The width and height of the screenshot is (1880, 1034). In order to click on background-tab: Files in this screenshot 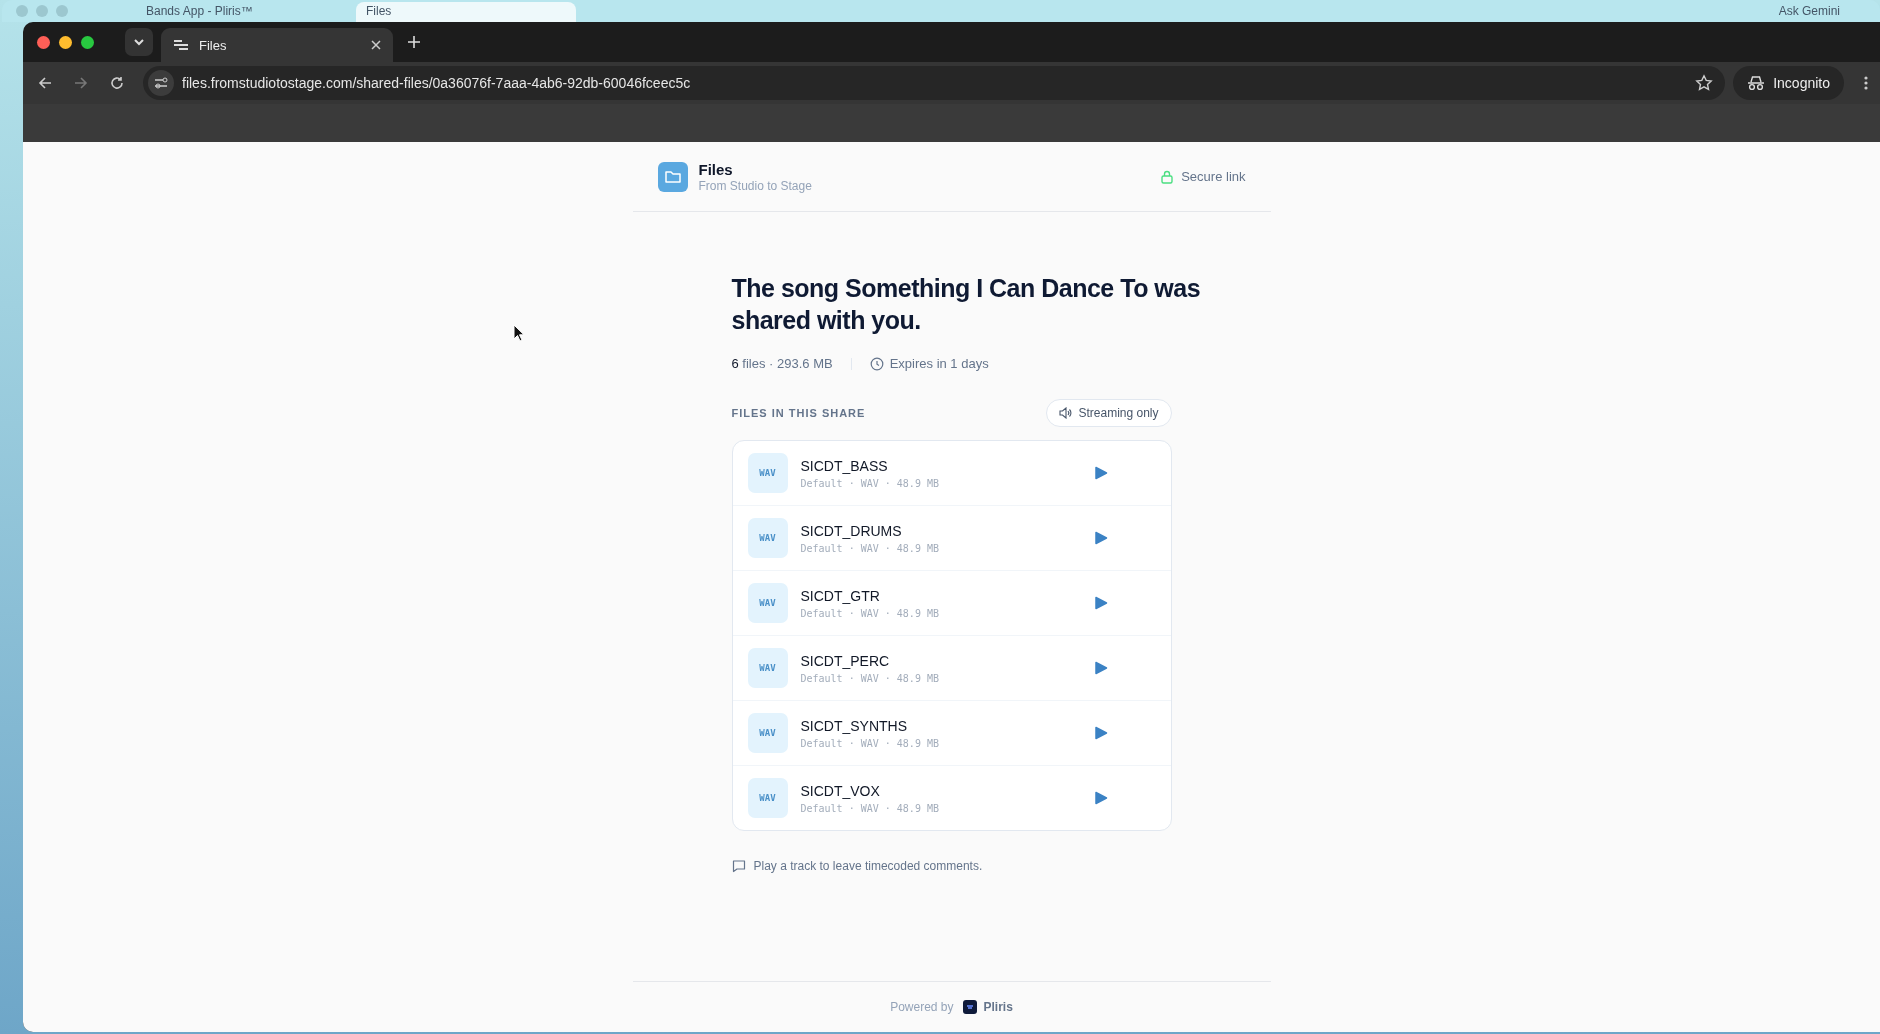, I will do `click(466, 12)`.